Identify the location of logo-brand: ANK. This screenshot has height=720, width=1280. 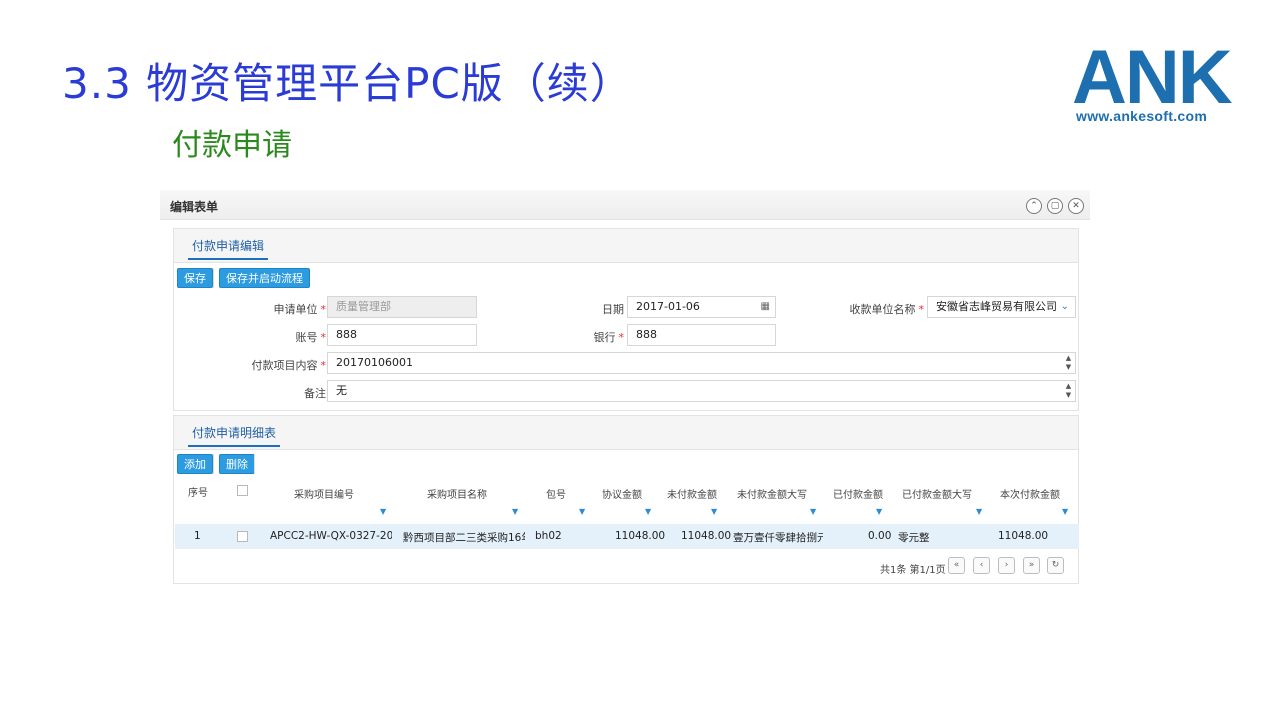
(1152, 77).